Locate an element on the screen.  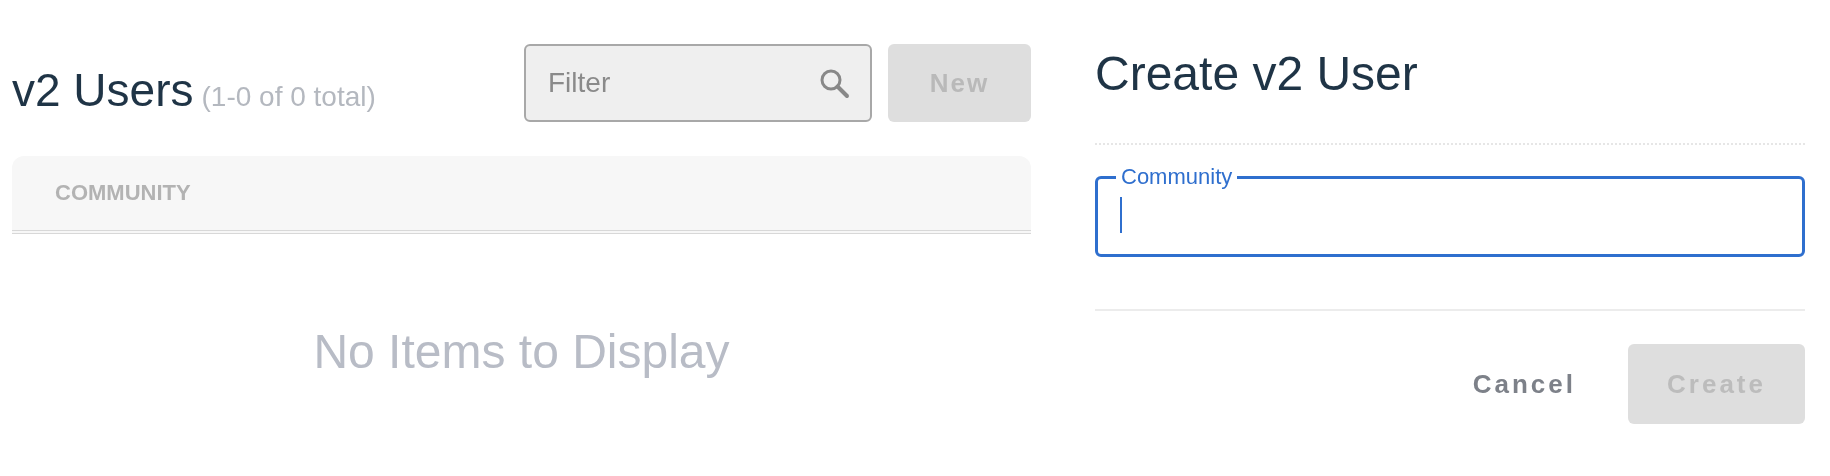
empty-message: No Items to Display is located at coordinates (521, 351).